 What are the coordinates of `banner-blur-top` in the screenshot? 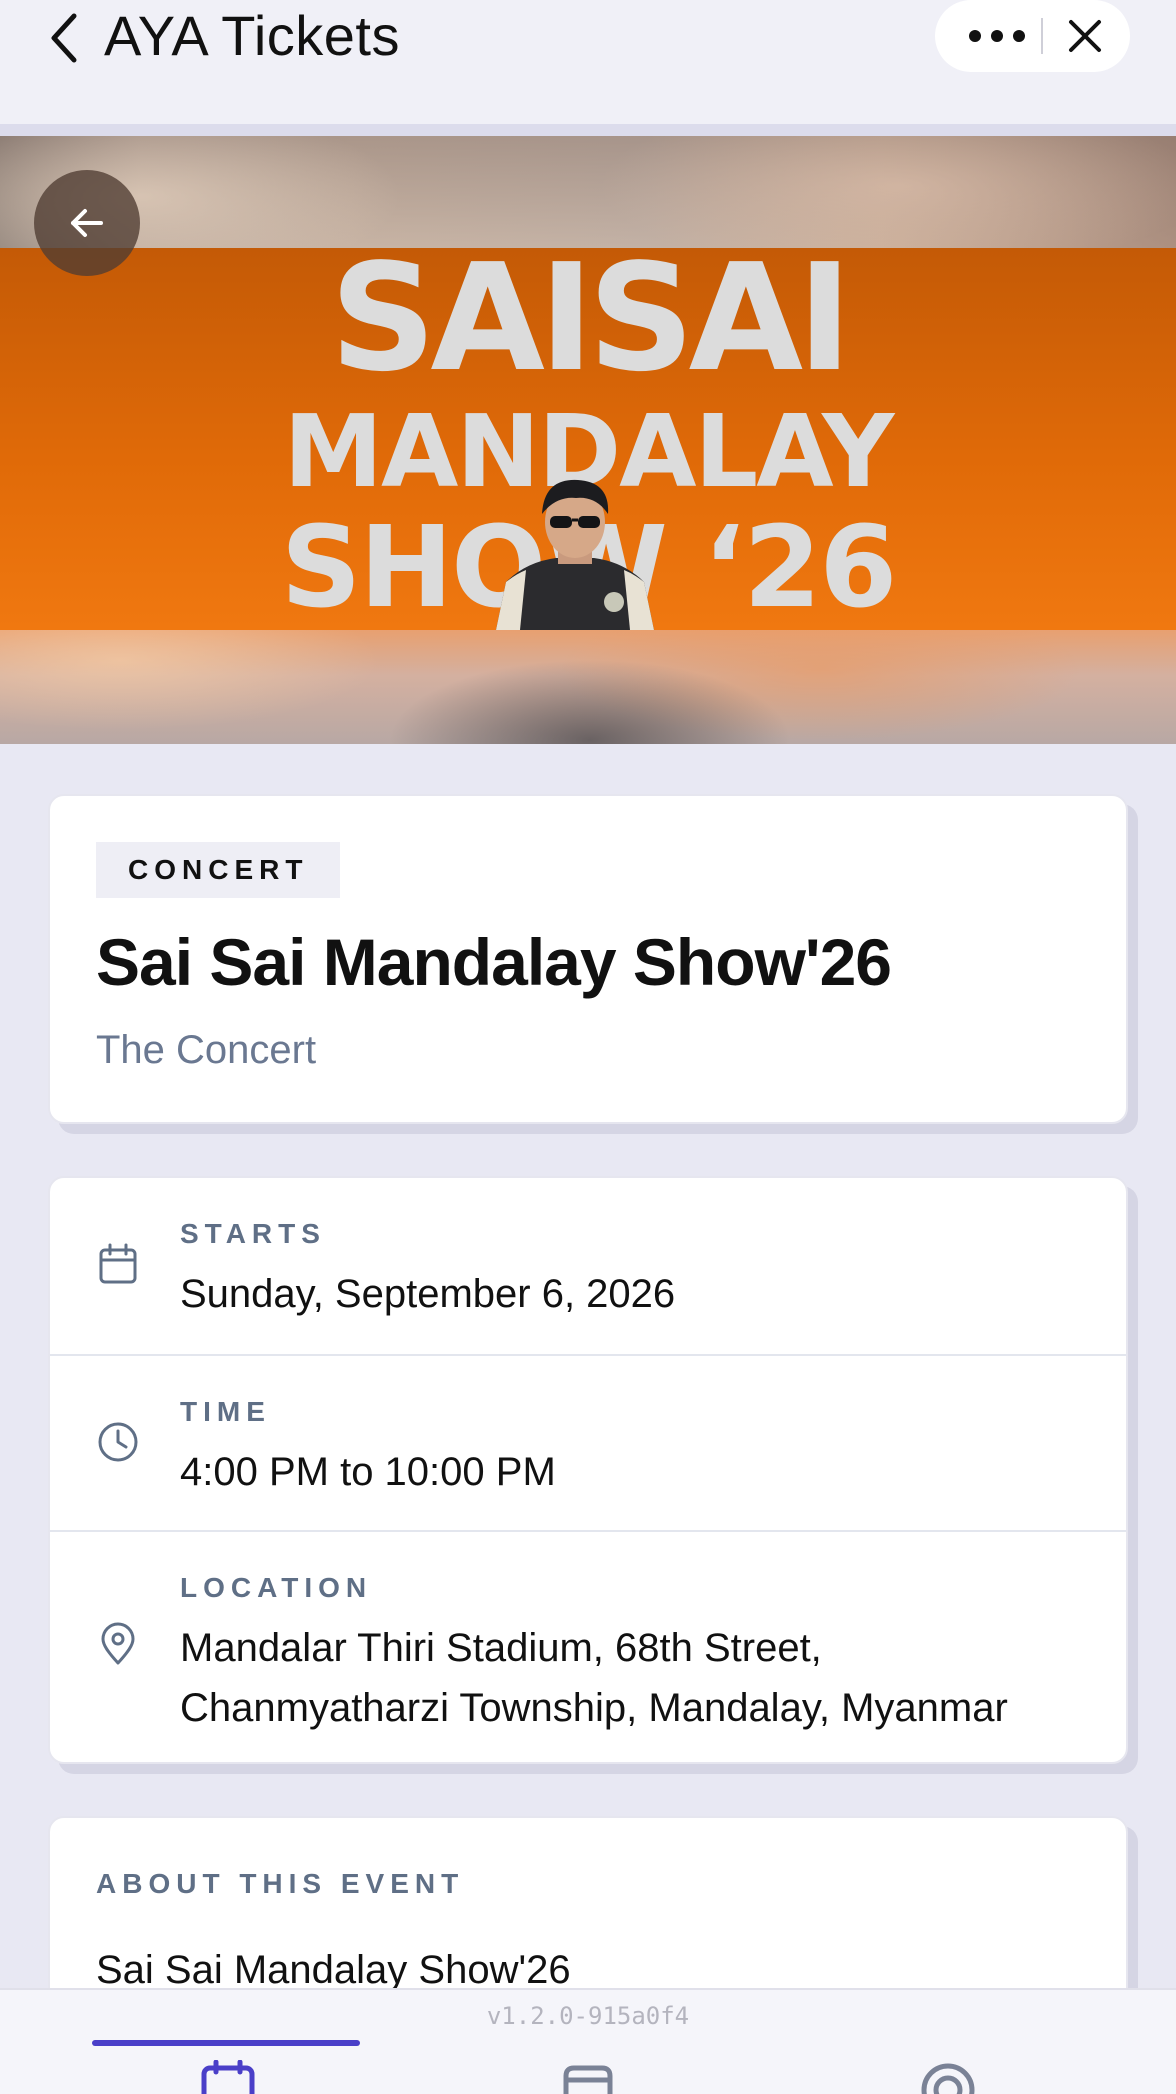 It's located at (588, 192).